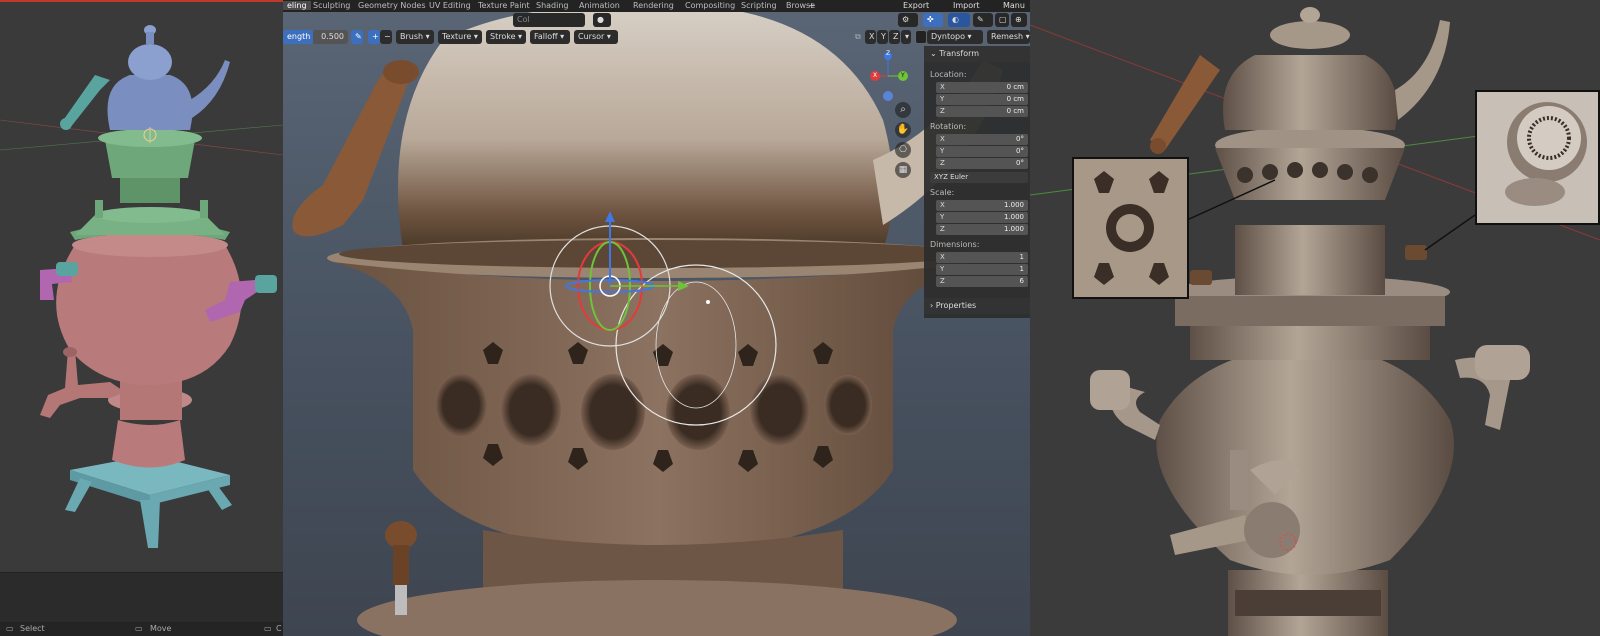 The width and height of the screenshot is (1600, 636). I want to click on dimensions-label: Dimensions:, so click(955, 244).